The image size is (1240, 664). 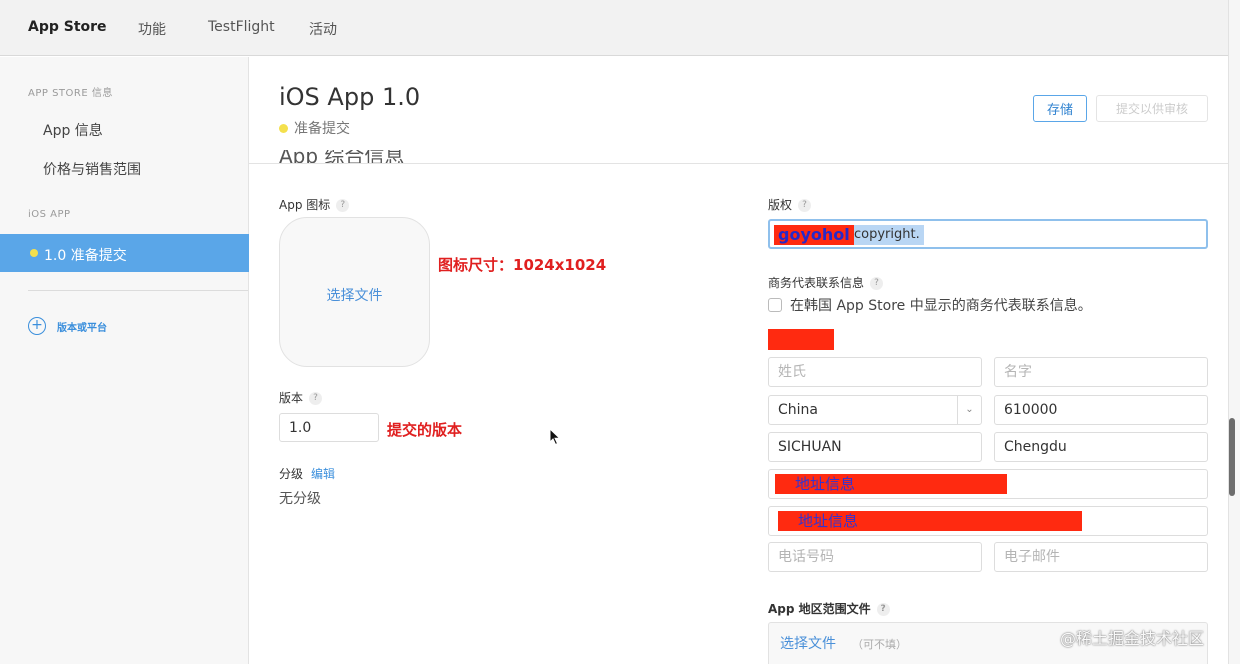 I want to click on region-file-label: App 地区范围文件?, so click(x=829, y=608).